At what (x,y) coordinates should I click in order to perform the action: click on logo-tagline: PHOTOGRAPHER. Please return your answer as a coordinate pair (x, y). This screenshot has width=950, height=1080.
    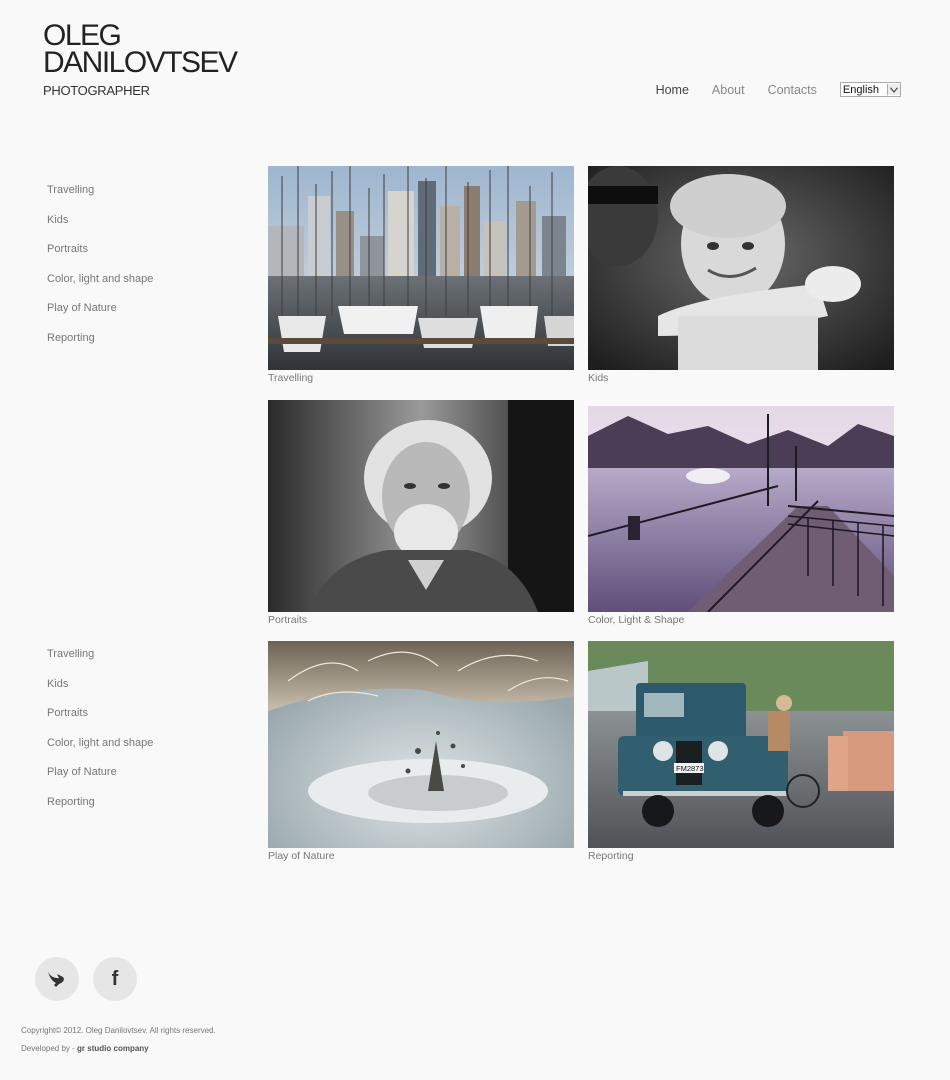
    Looking at the image, I should click on (96, 90).